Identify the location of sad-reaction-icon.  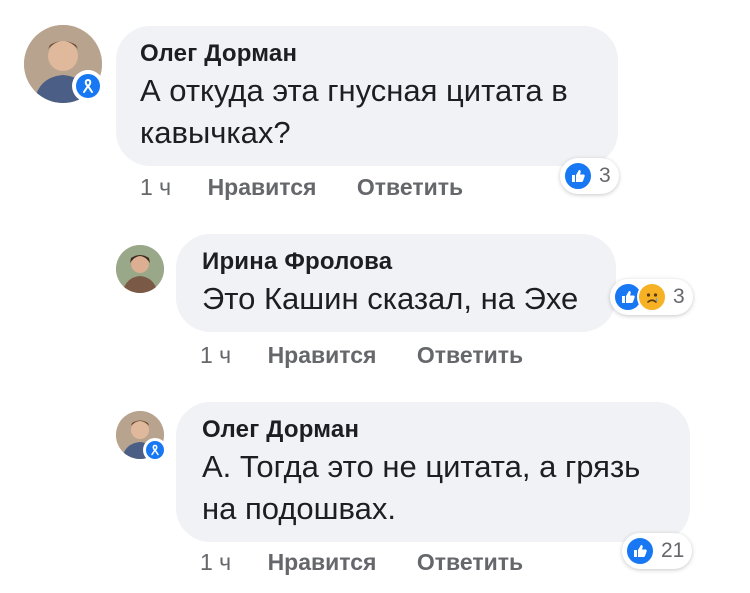
(652, 297).